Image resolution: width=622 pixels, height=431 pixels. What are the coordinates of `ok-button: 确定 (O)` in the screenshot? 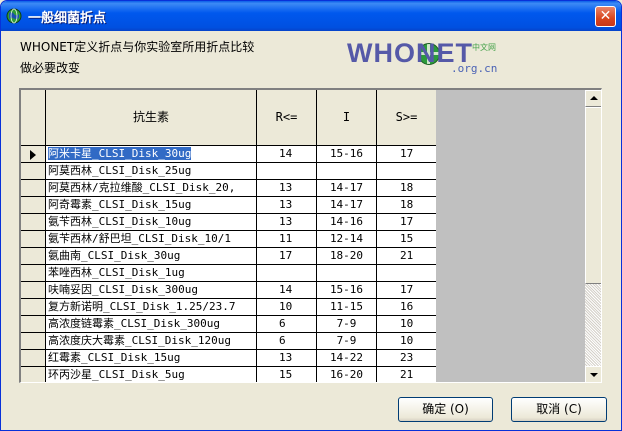 It's located at (445, 409).